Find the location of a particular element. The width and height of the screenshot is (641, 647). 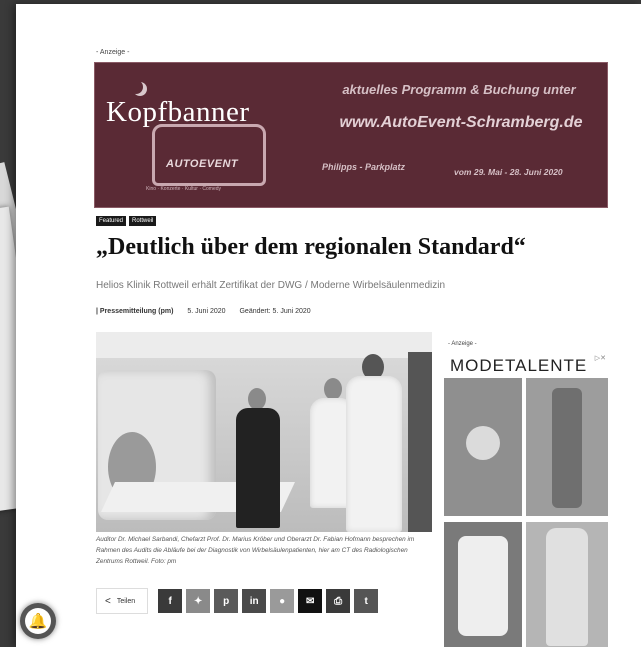

flower-print is located at coordinates (483, 443).